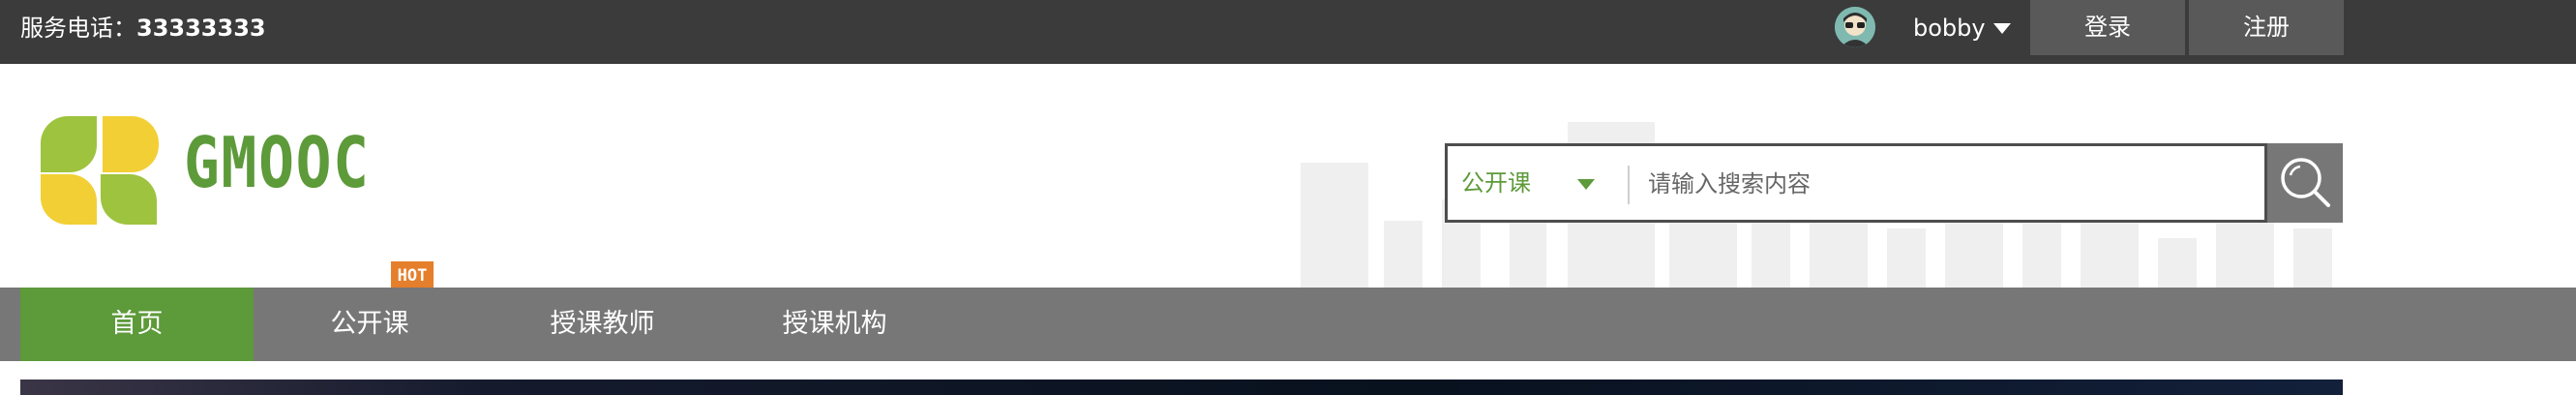 The image size is (2576, 395). Describe the element at coordinates (277, 163) in the screenshot. I see `logo-text: GMOOC` at that location.